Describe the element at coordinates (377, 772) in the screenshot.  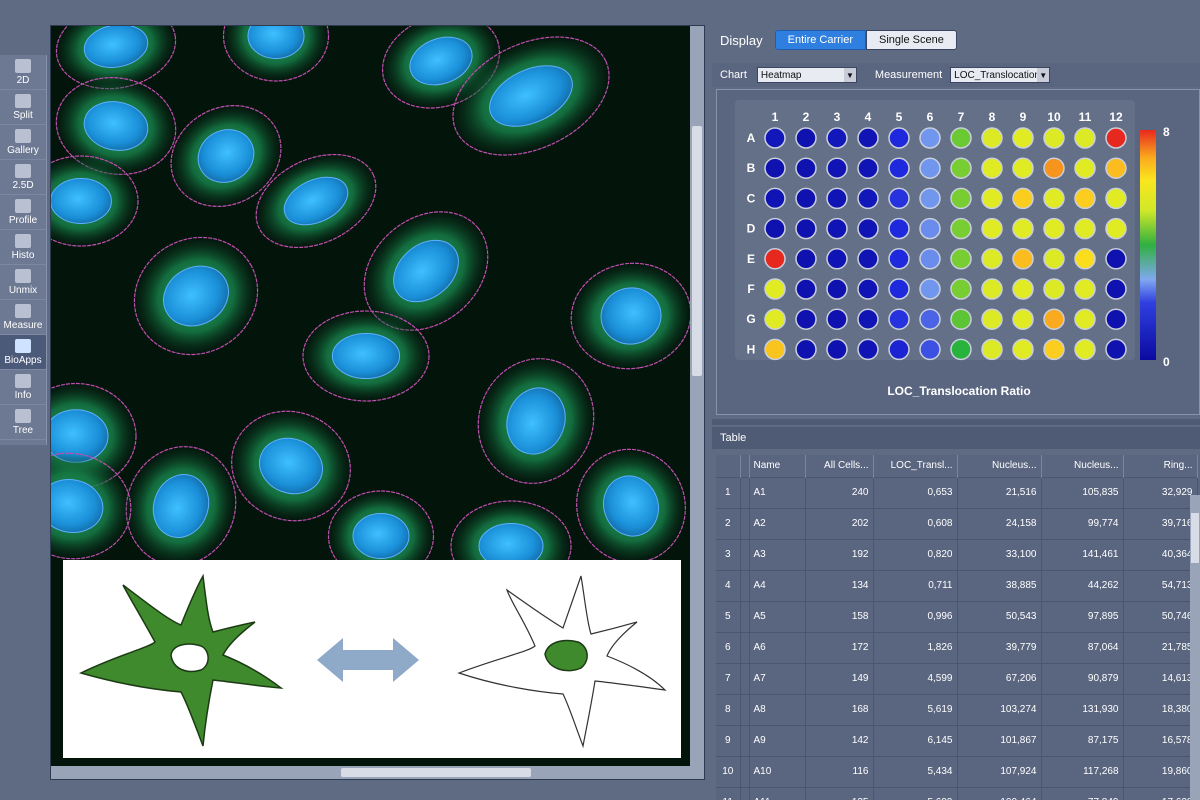
I see `horizontal-scrollbar` at that location.